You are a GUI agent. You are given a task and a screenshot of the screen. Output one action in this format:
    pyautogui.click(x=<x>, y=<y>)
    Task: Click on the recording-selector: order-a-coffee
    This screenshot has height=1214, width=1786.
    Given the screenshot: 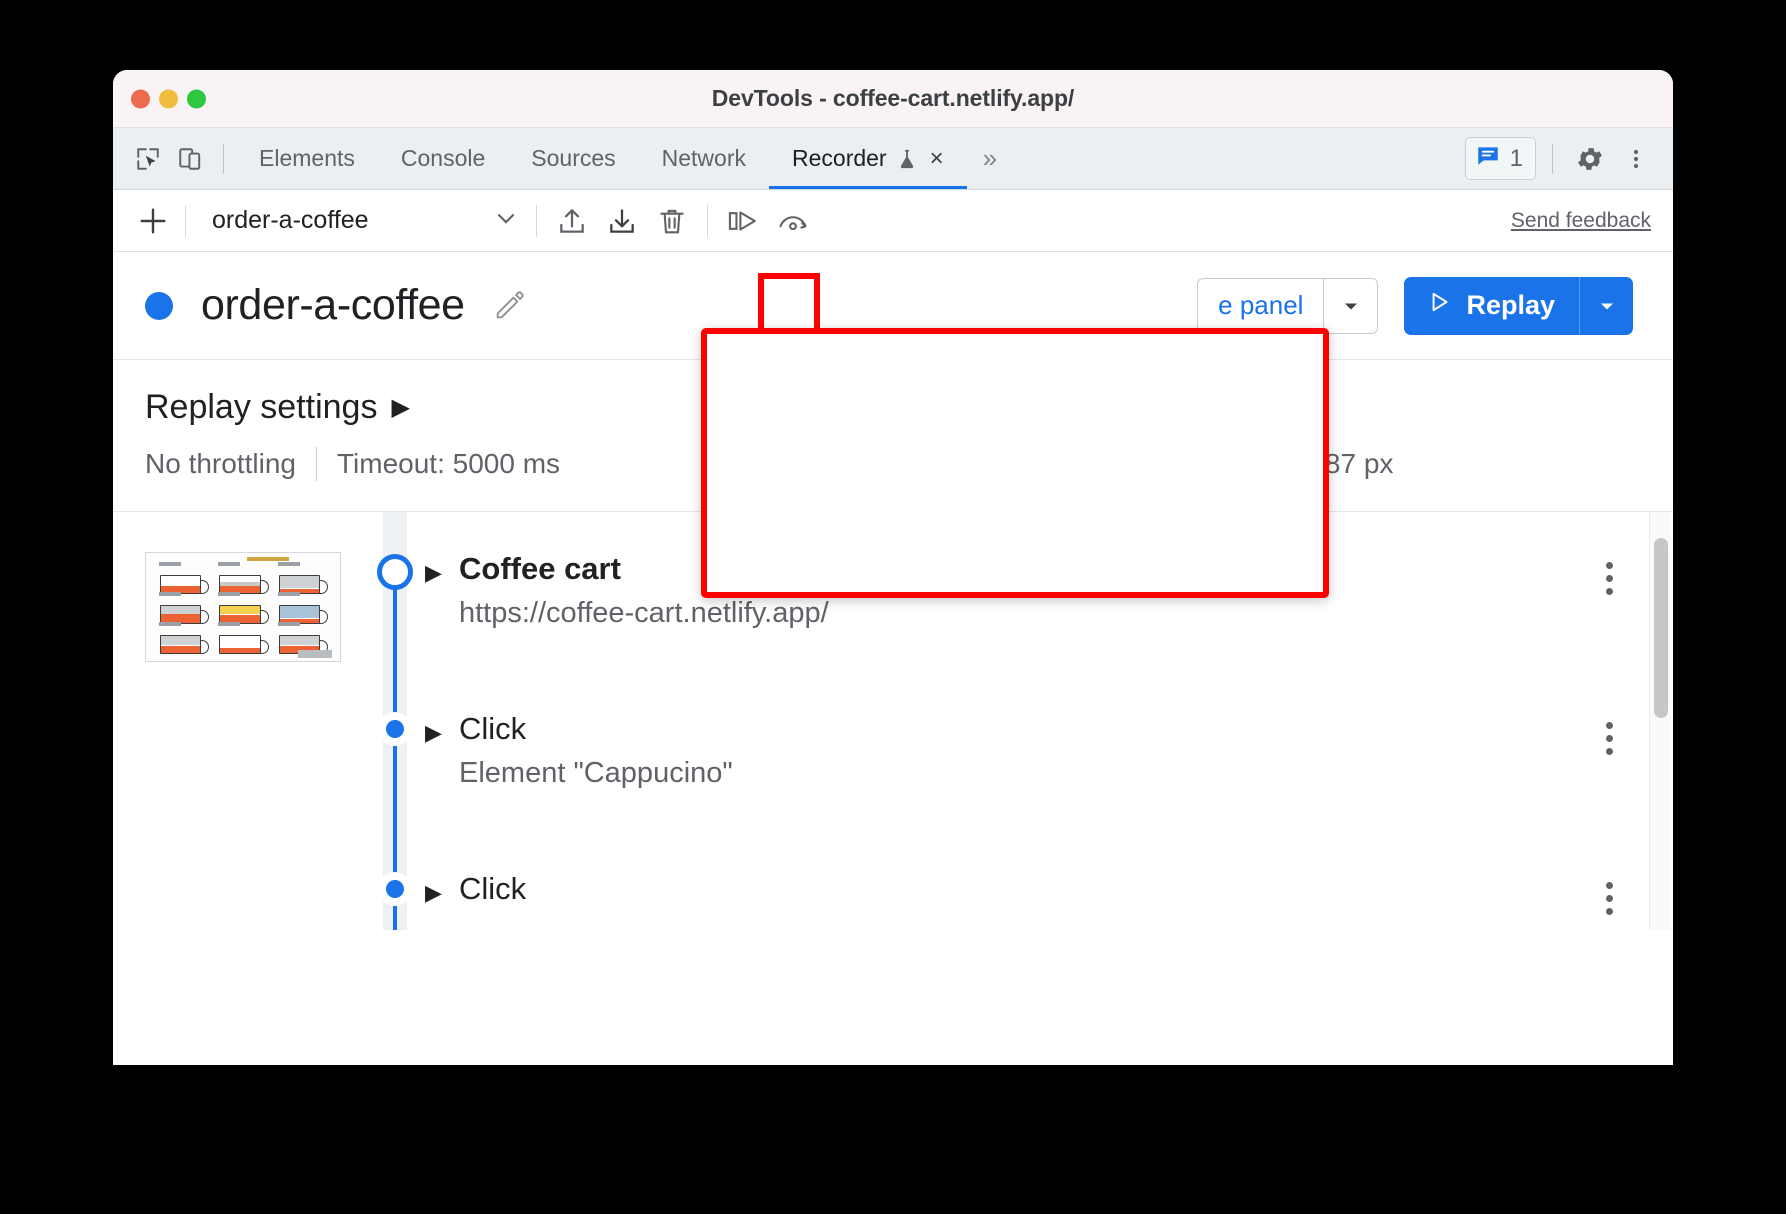 What is the action you would take?
    pyautogui.click(x=361, y=220)
    